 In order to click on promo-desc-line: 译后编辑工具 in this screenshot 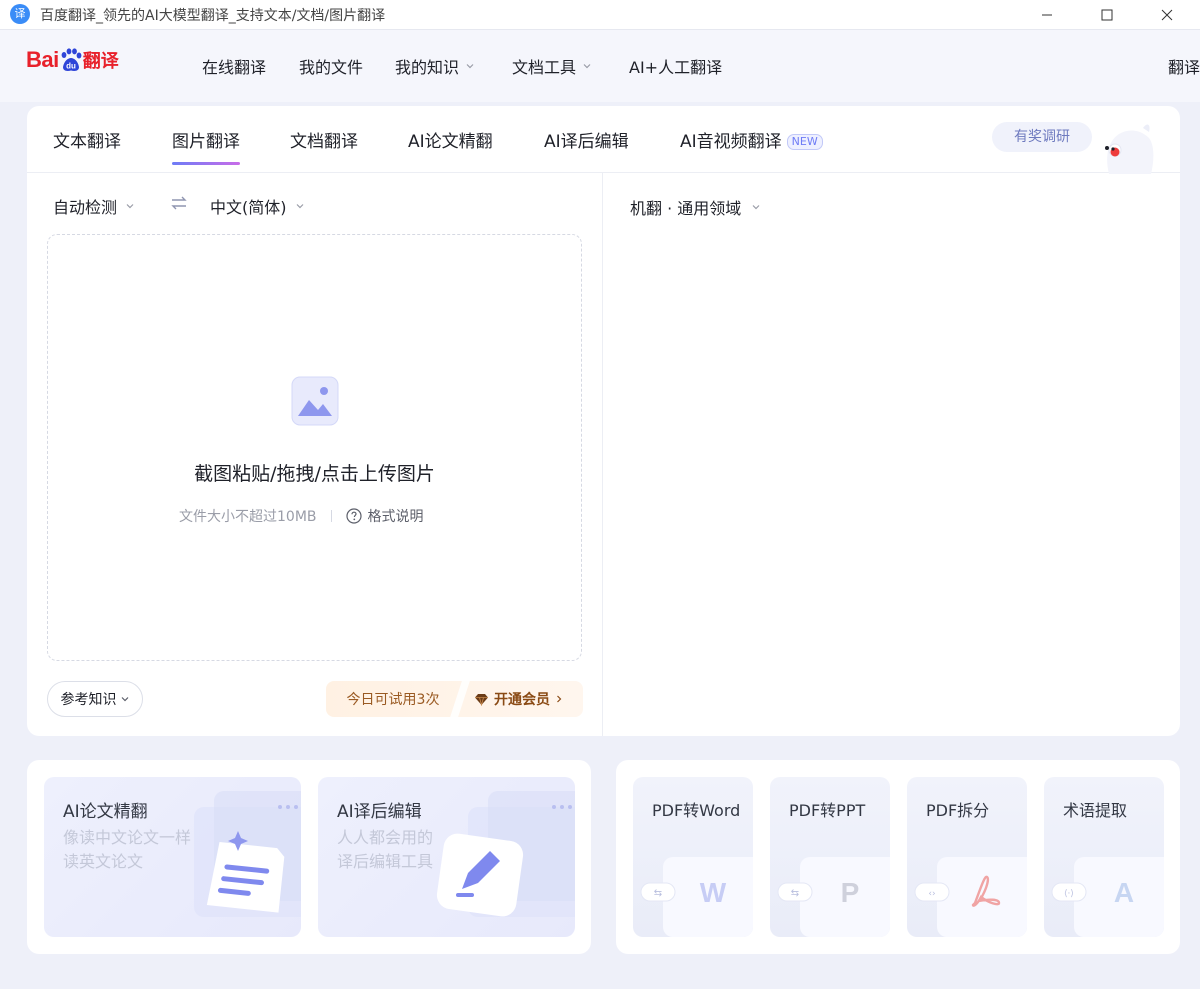, I will do `click(385, 861)`.